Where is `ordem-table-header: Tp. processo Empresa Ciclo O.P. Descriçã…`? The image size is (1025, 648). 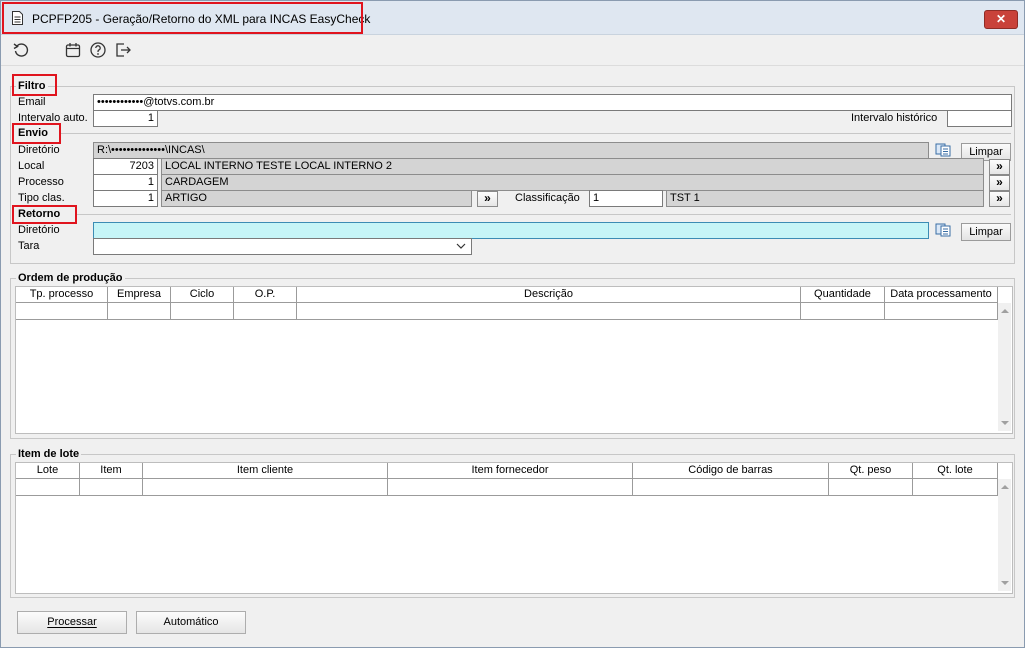
ordem-table-header: Tp. processo Empresa Ciclo O.P. Descriçã… is located at coordinates (507, 295).